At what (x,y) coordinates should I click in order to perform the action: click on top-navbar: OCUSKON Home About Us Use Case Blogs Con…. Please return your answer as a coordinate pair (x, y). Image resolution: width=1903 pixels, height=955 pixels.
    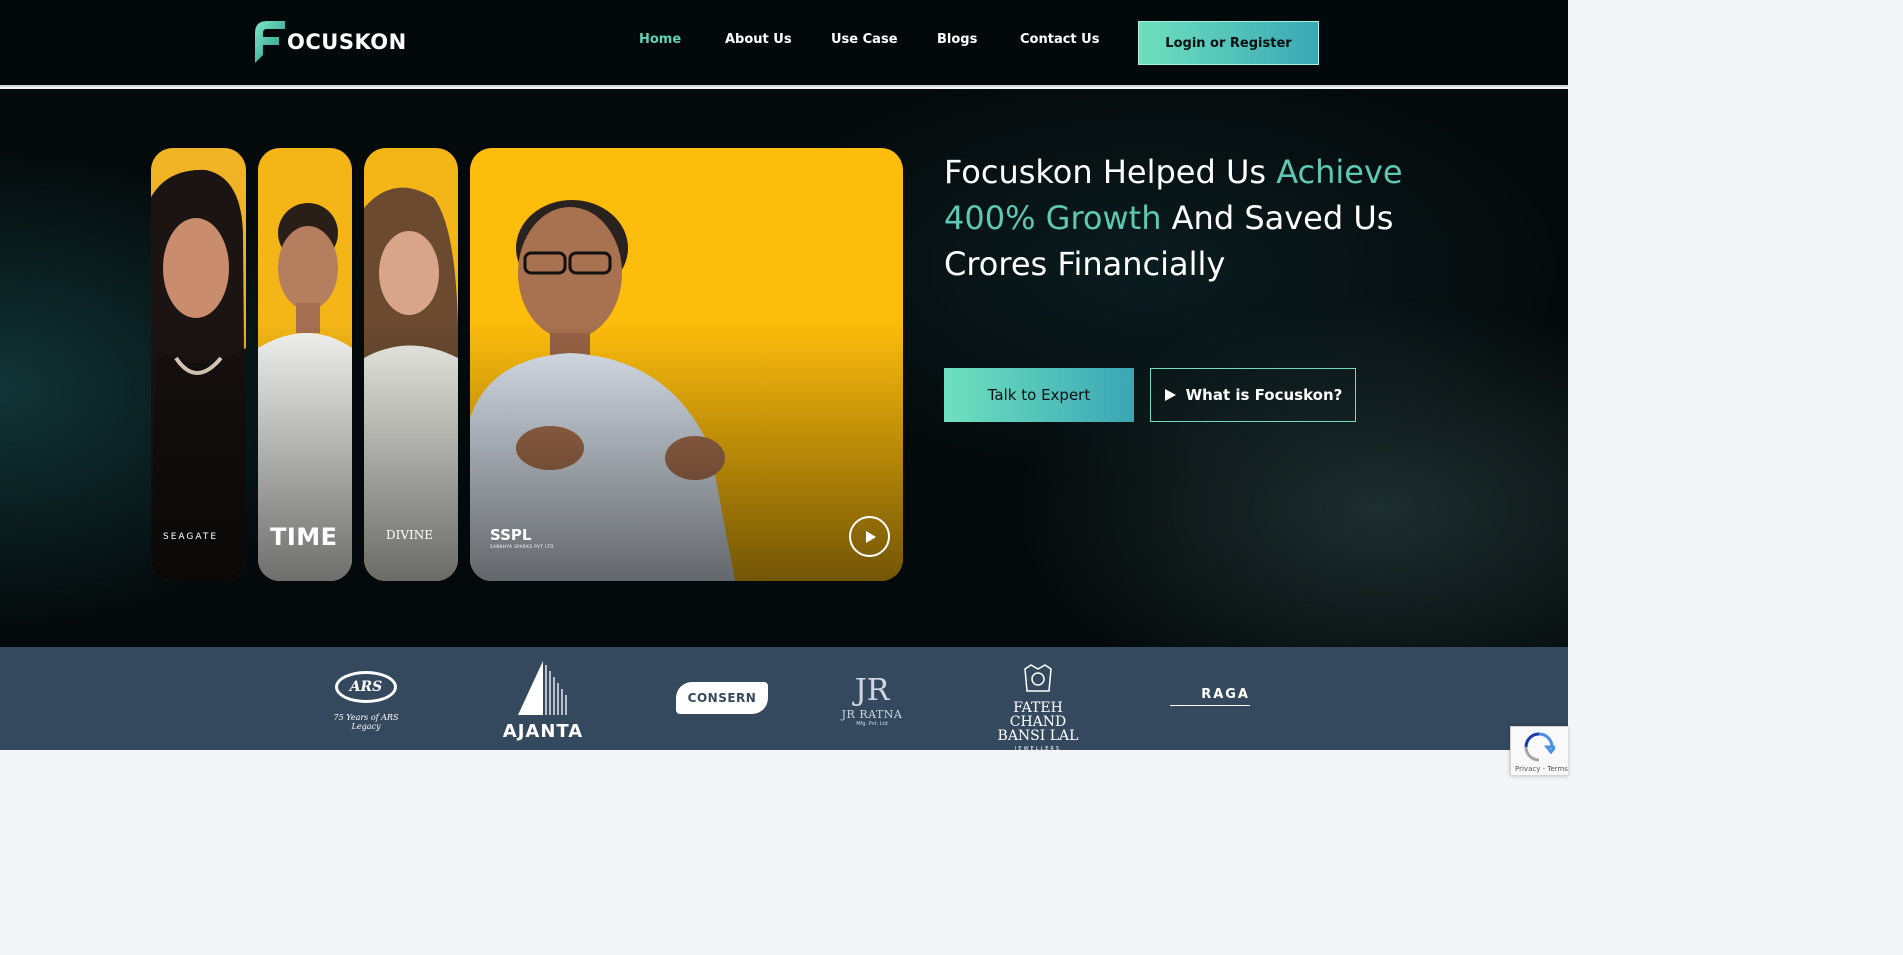
    Looking at the image, I should click on (784, 43).